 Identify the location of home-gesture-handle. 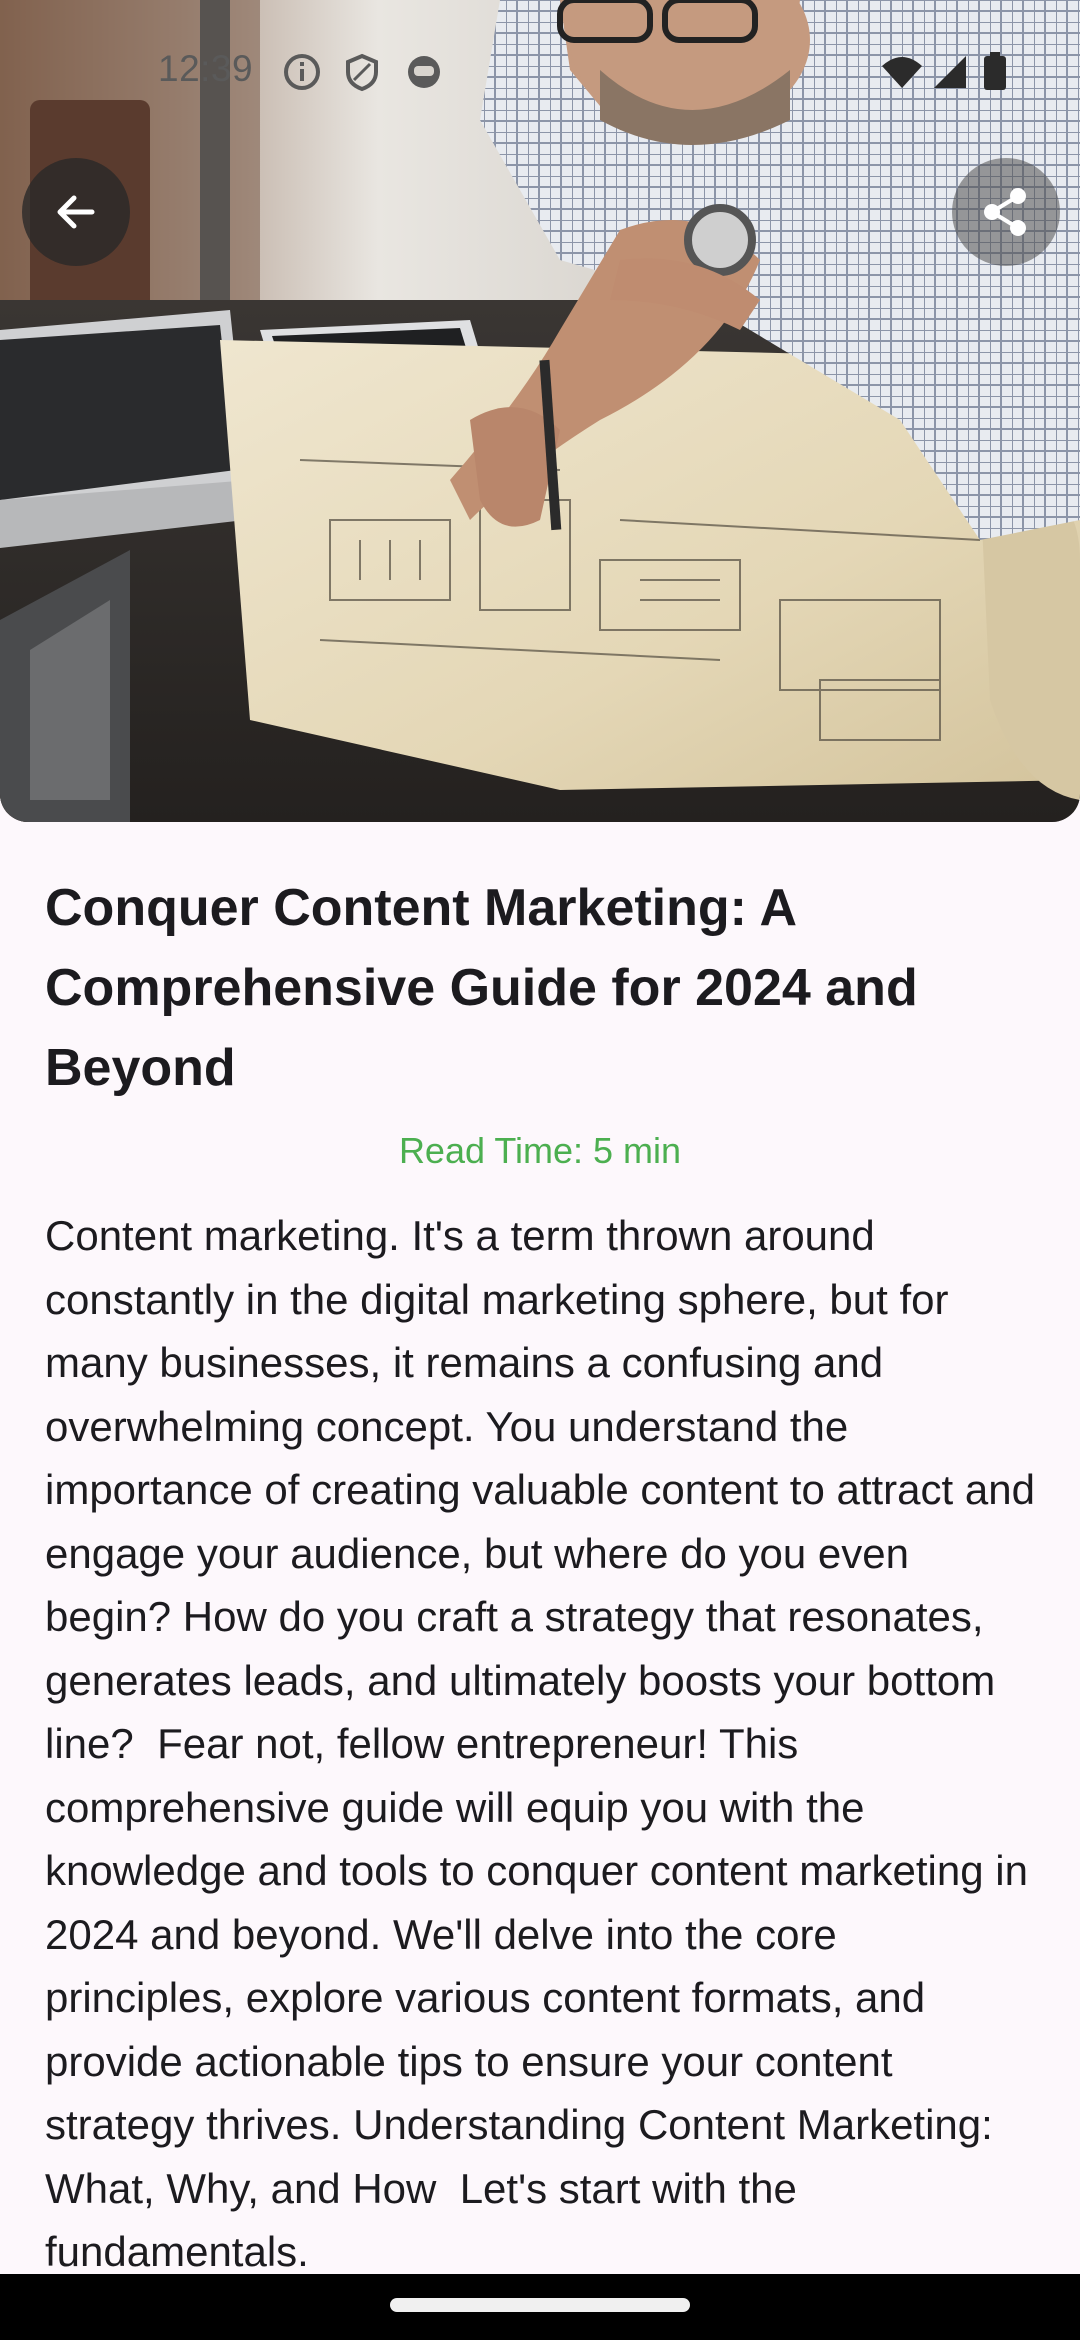
(540, 2305).